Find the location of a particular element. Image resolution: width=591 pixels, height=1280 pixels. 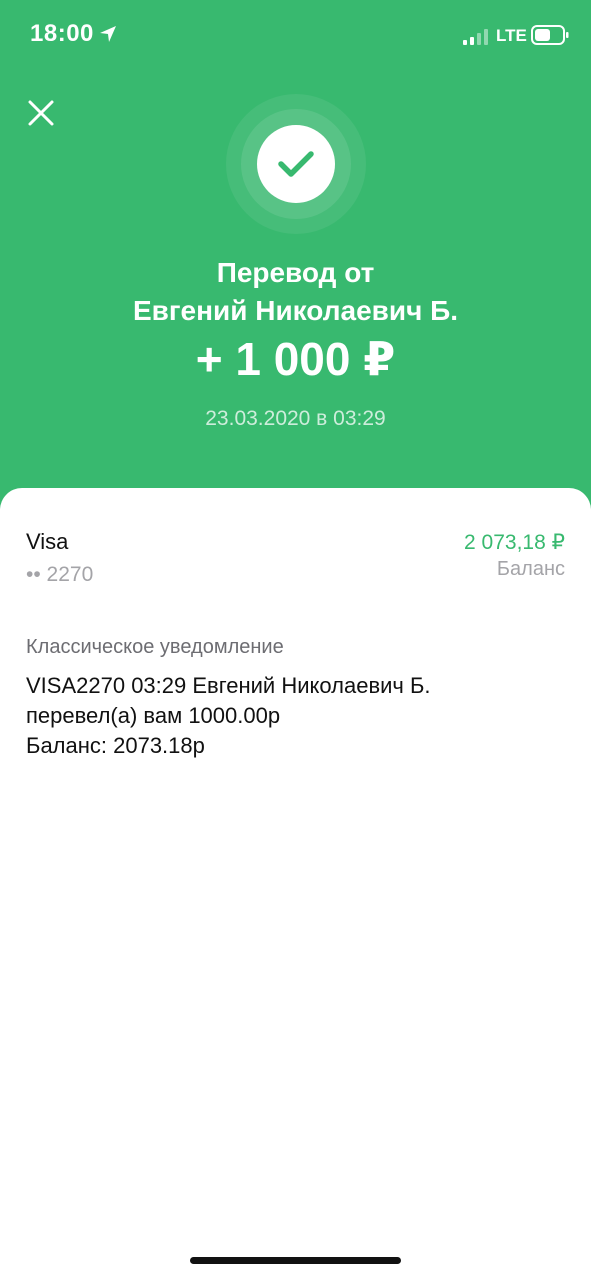

checkmark-icon is located at coordinates (296, 164).